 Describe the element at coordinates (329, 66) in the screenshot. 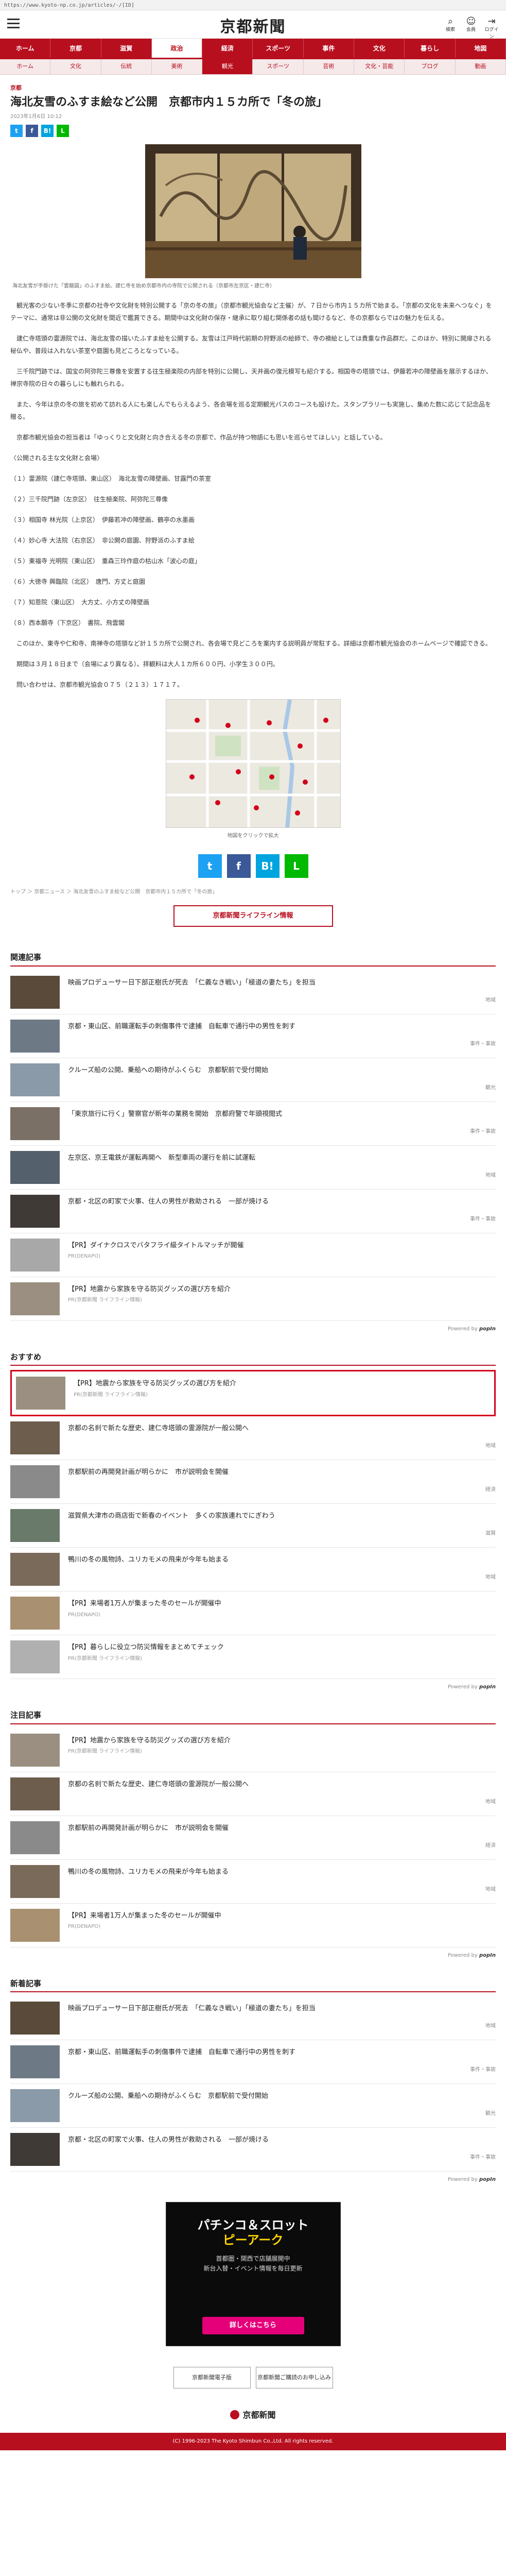

I see `subnav-item: 芸術` at that location.